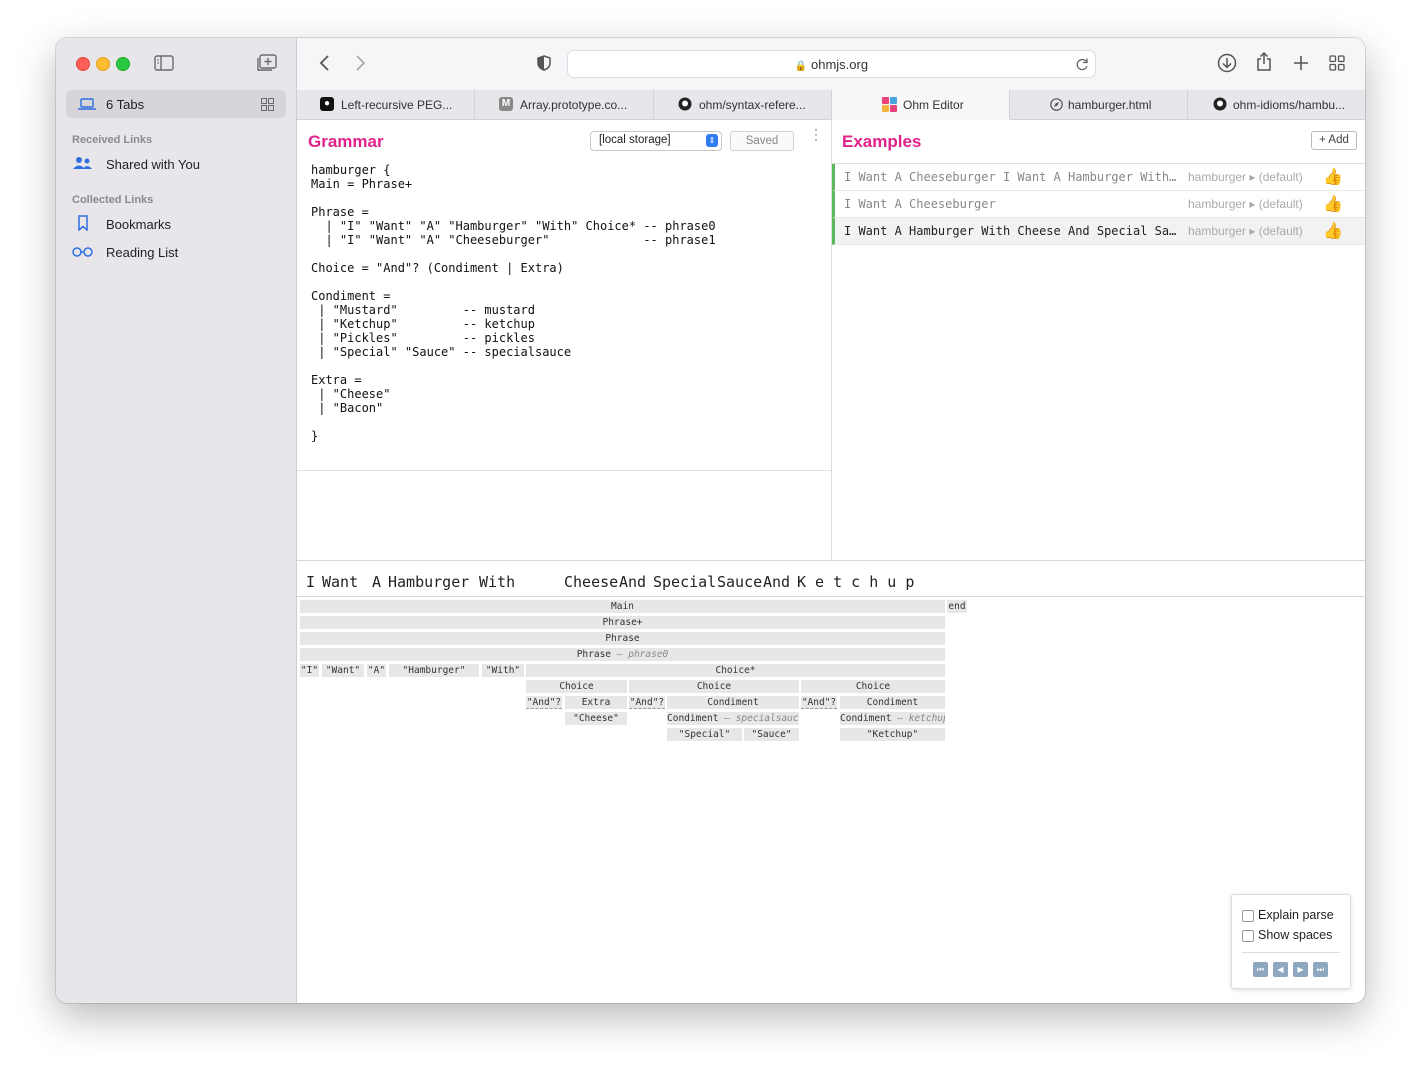 The image size is (1421, 1077). I want to click on medium-favicon-icon: ●, so click(327, 104).